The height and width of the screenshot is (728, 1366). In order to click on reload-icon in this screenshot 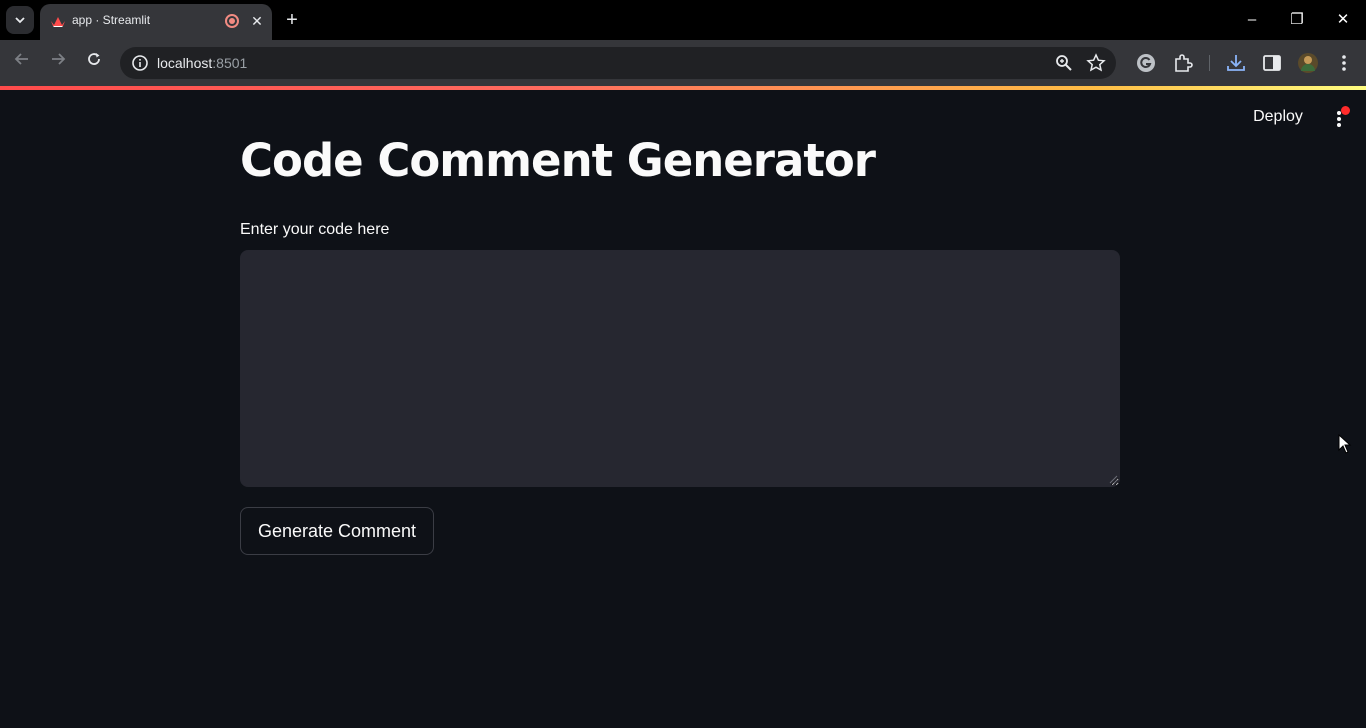, I will do `click(94, 59)`.